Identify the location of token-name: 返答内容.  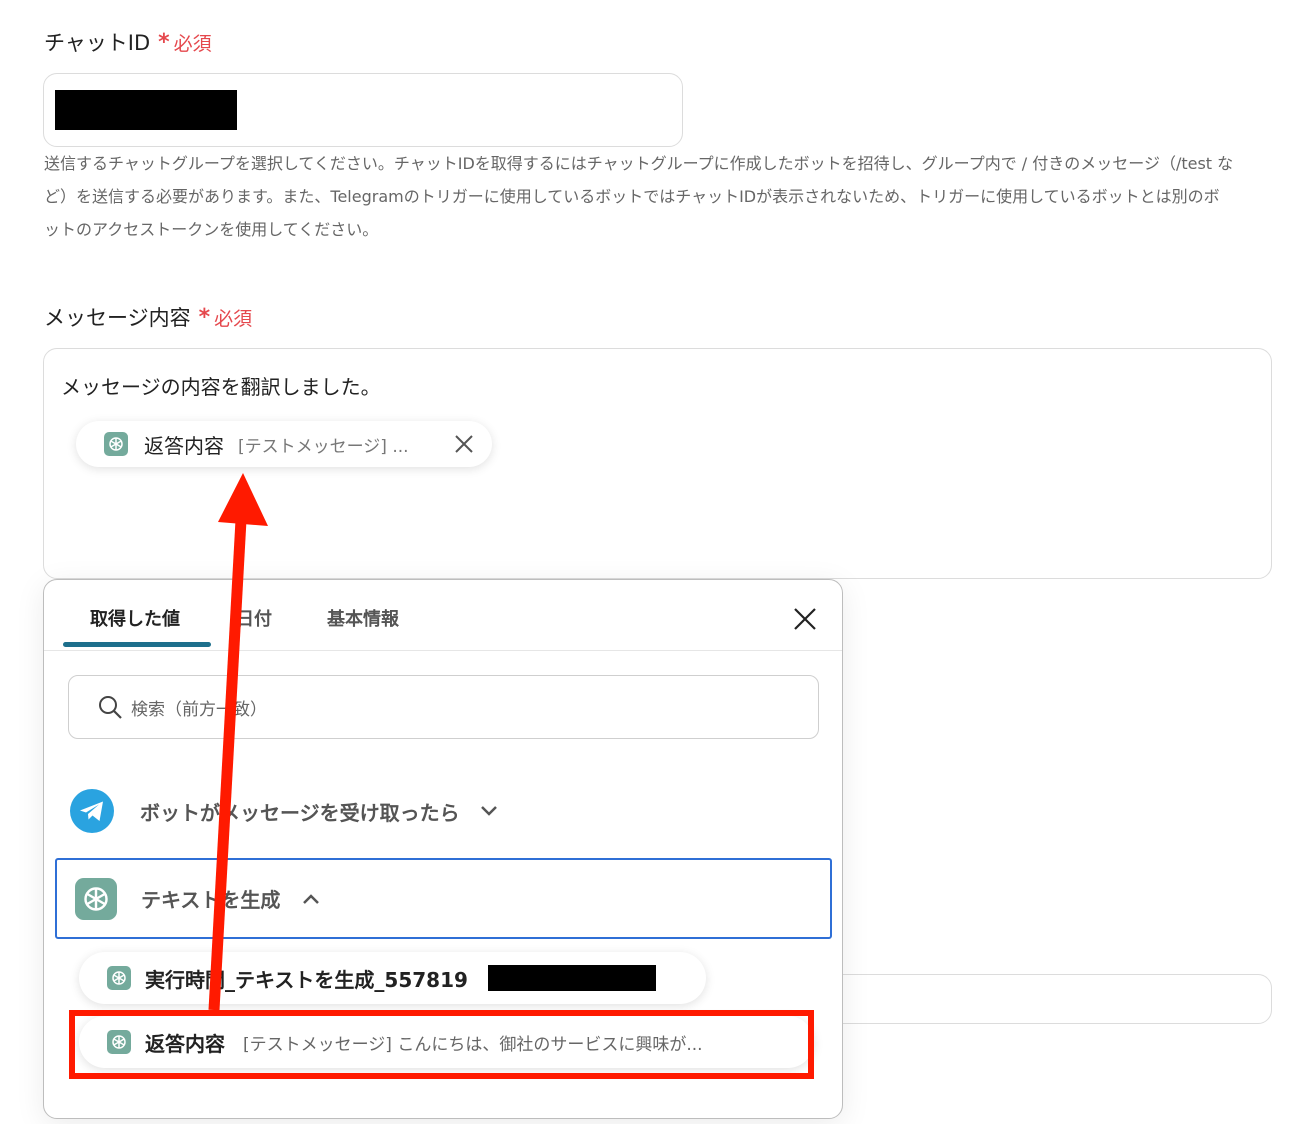
(184, 445).